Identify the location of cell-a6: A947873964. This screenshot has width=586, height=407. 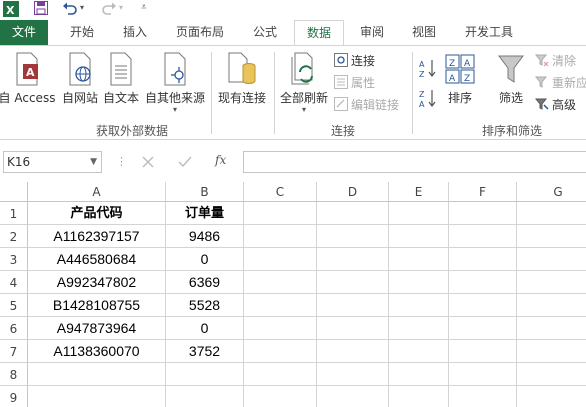
(97, 328).